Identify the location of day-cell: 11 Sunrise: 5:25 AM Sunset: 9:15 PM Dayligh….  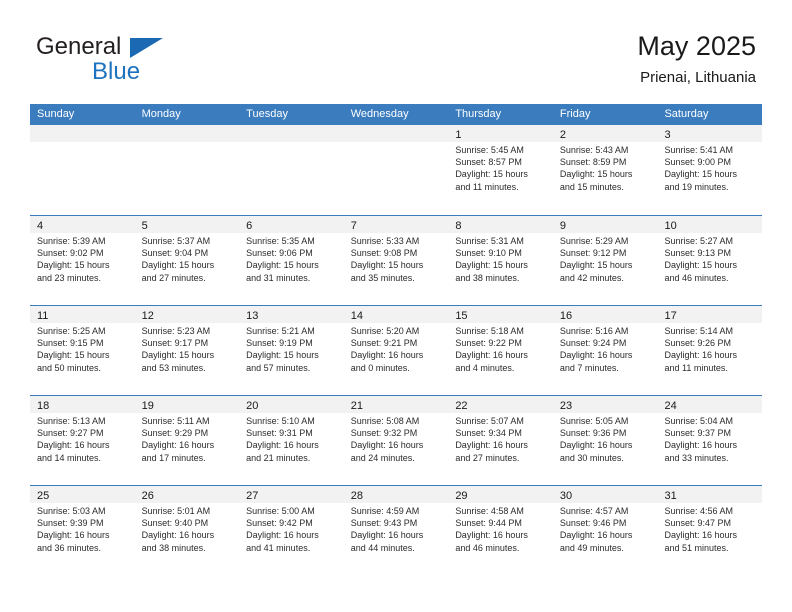
(82, 350).